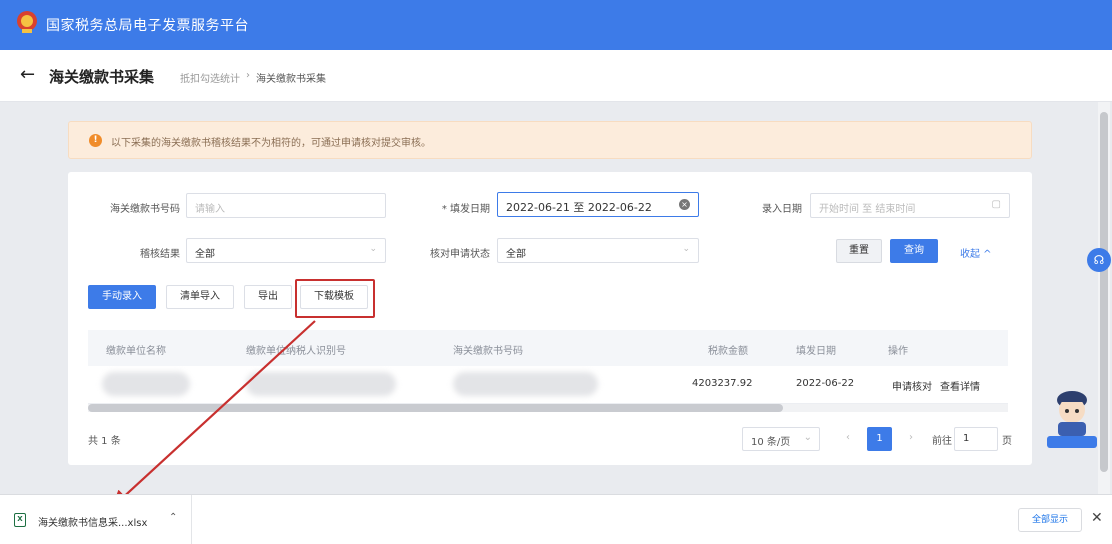  Describe the element at coordinates (556, 519) in the screenshot. I see `download-bar: X 海关缴款书信息采...xlsx ⌃ 全部显示 ✕` at that location.